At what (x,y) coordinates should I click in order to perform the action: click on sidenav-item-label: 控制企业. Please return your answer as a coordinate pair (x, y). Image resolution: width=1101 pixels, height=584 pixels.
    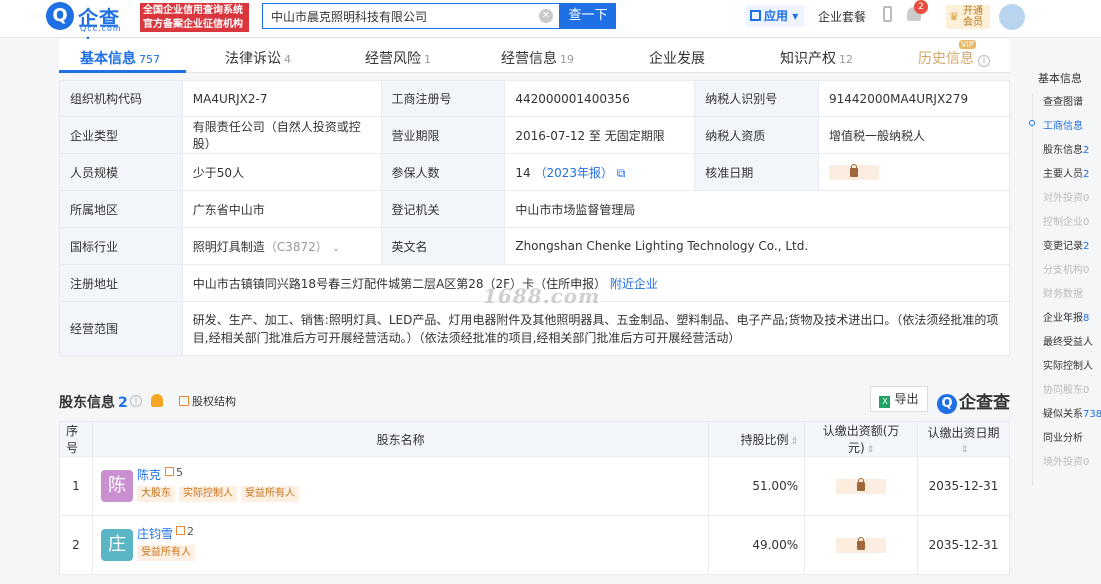
    Looking at the image, I should click on (1063, 222).